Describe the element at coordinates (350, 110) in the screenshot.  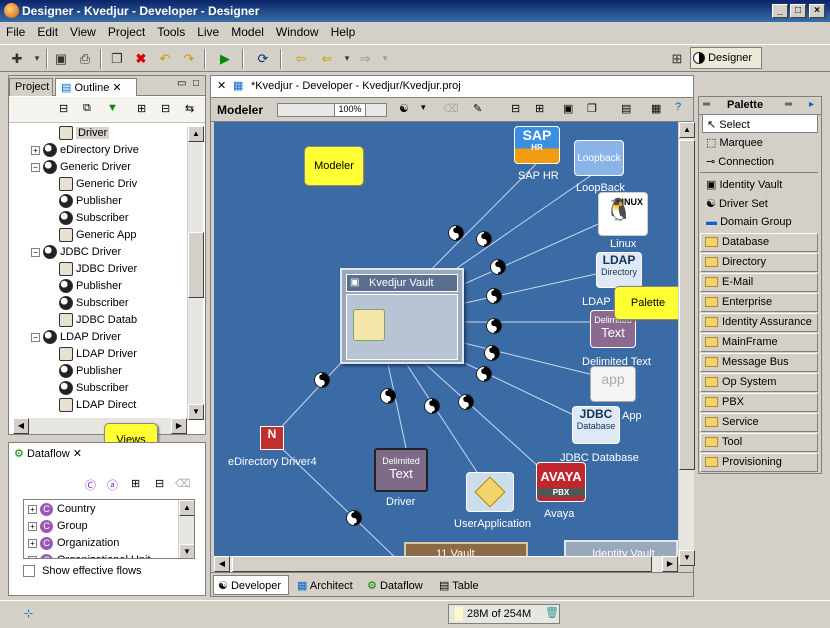
I see `zoom-value: 100%` at that location.